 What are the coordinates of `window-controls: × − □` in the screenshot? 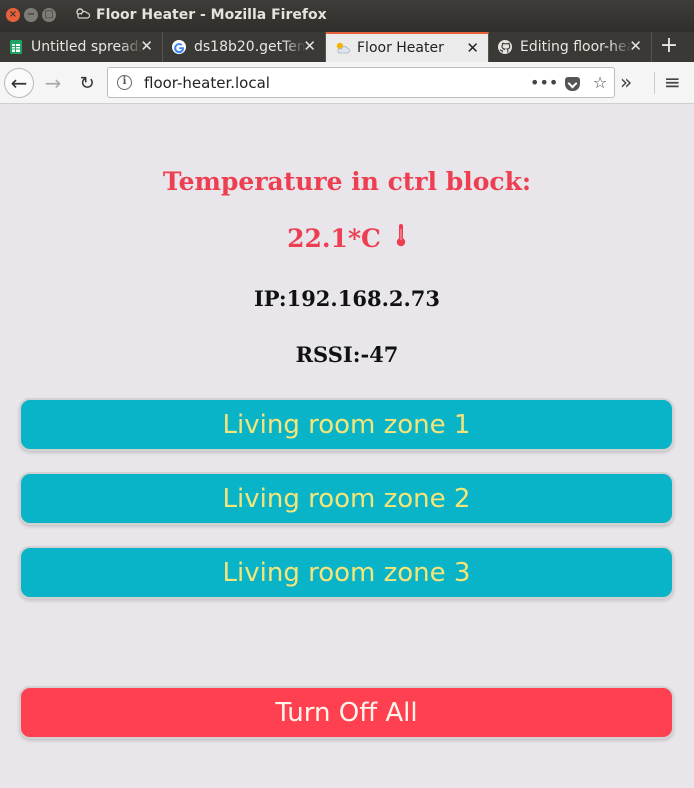 It's located at (31, 15).